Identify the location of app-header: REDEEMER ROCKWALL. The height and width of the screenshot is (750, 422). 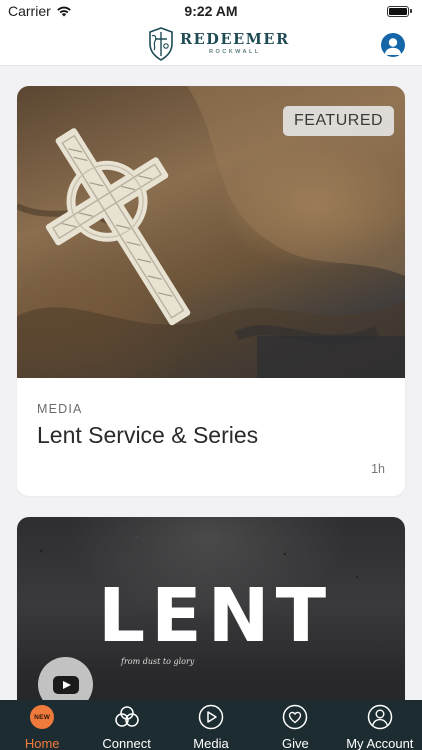
(211, 44).